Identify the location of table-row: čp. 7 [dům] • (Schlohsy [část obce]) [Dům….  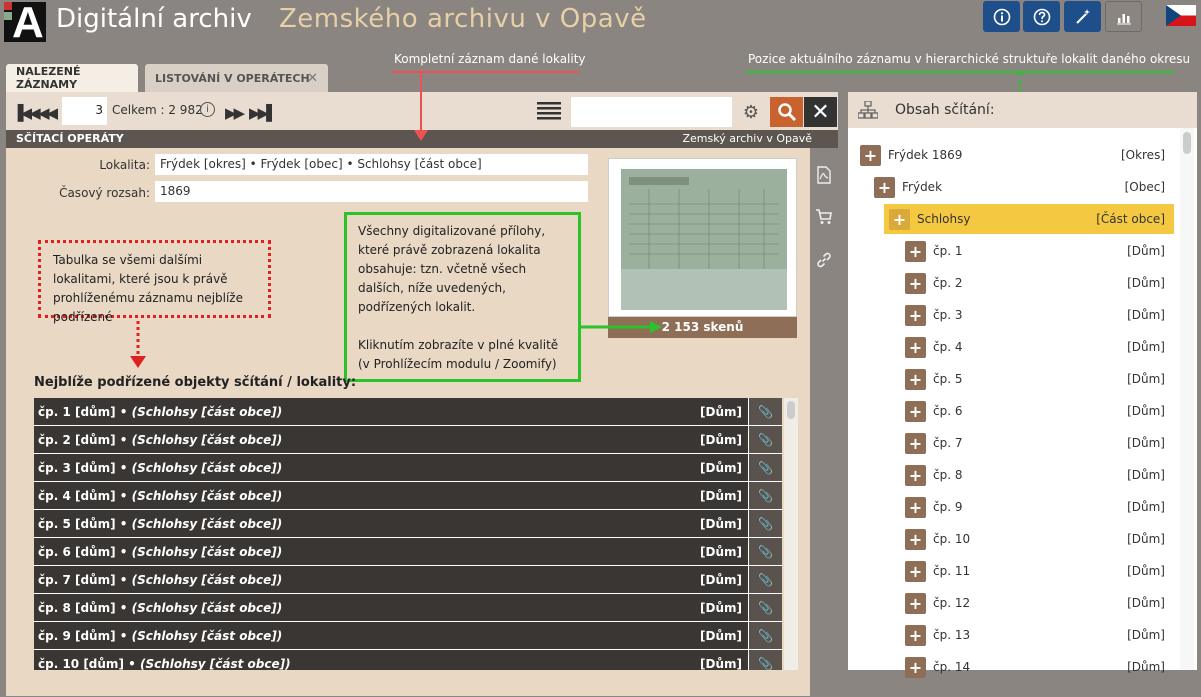
(408, 580).